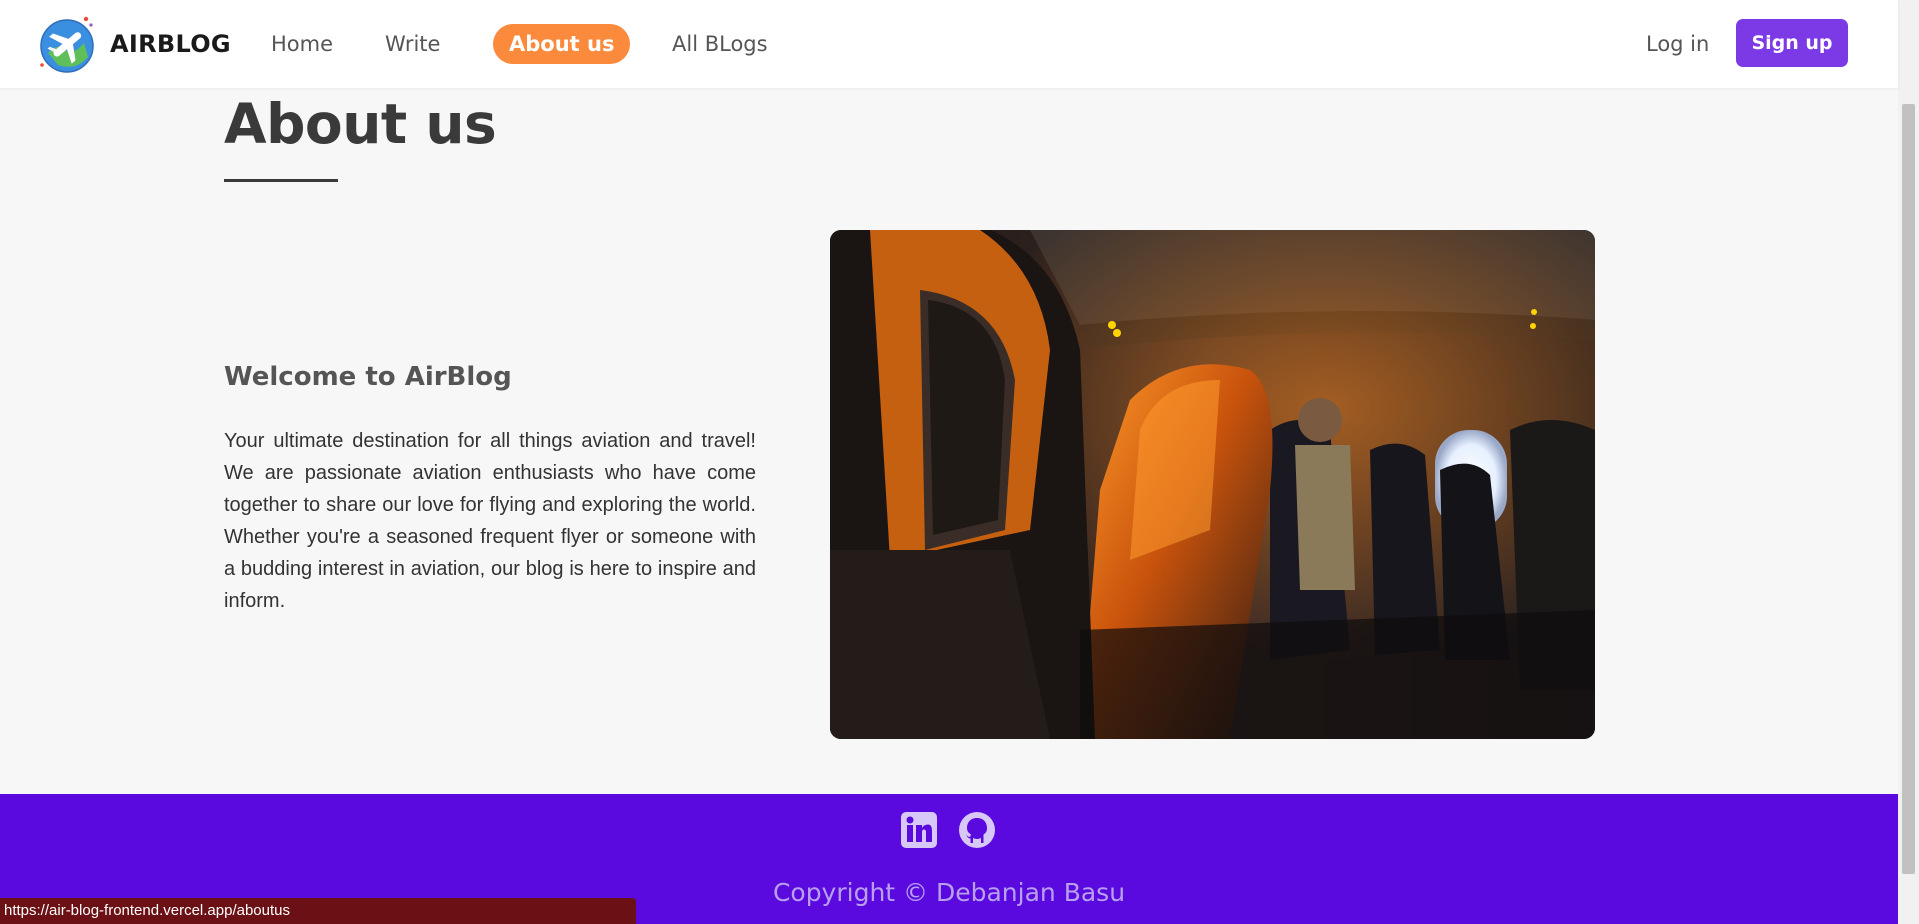 The image size is (1919, 924). What do you see at coordinates (977, 830) in the screenshot?
I see `github-icon` at bounding box center [977, 830].